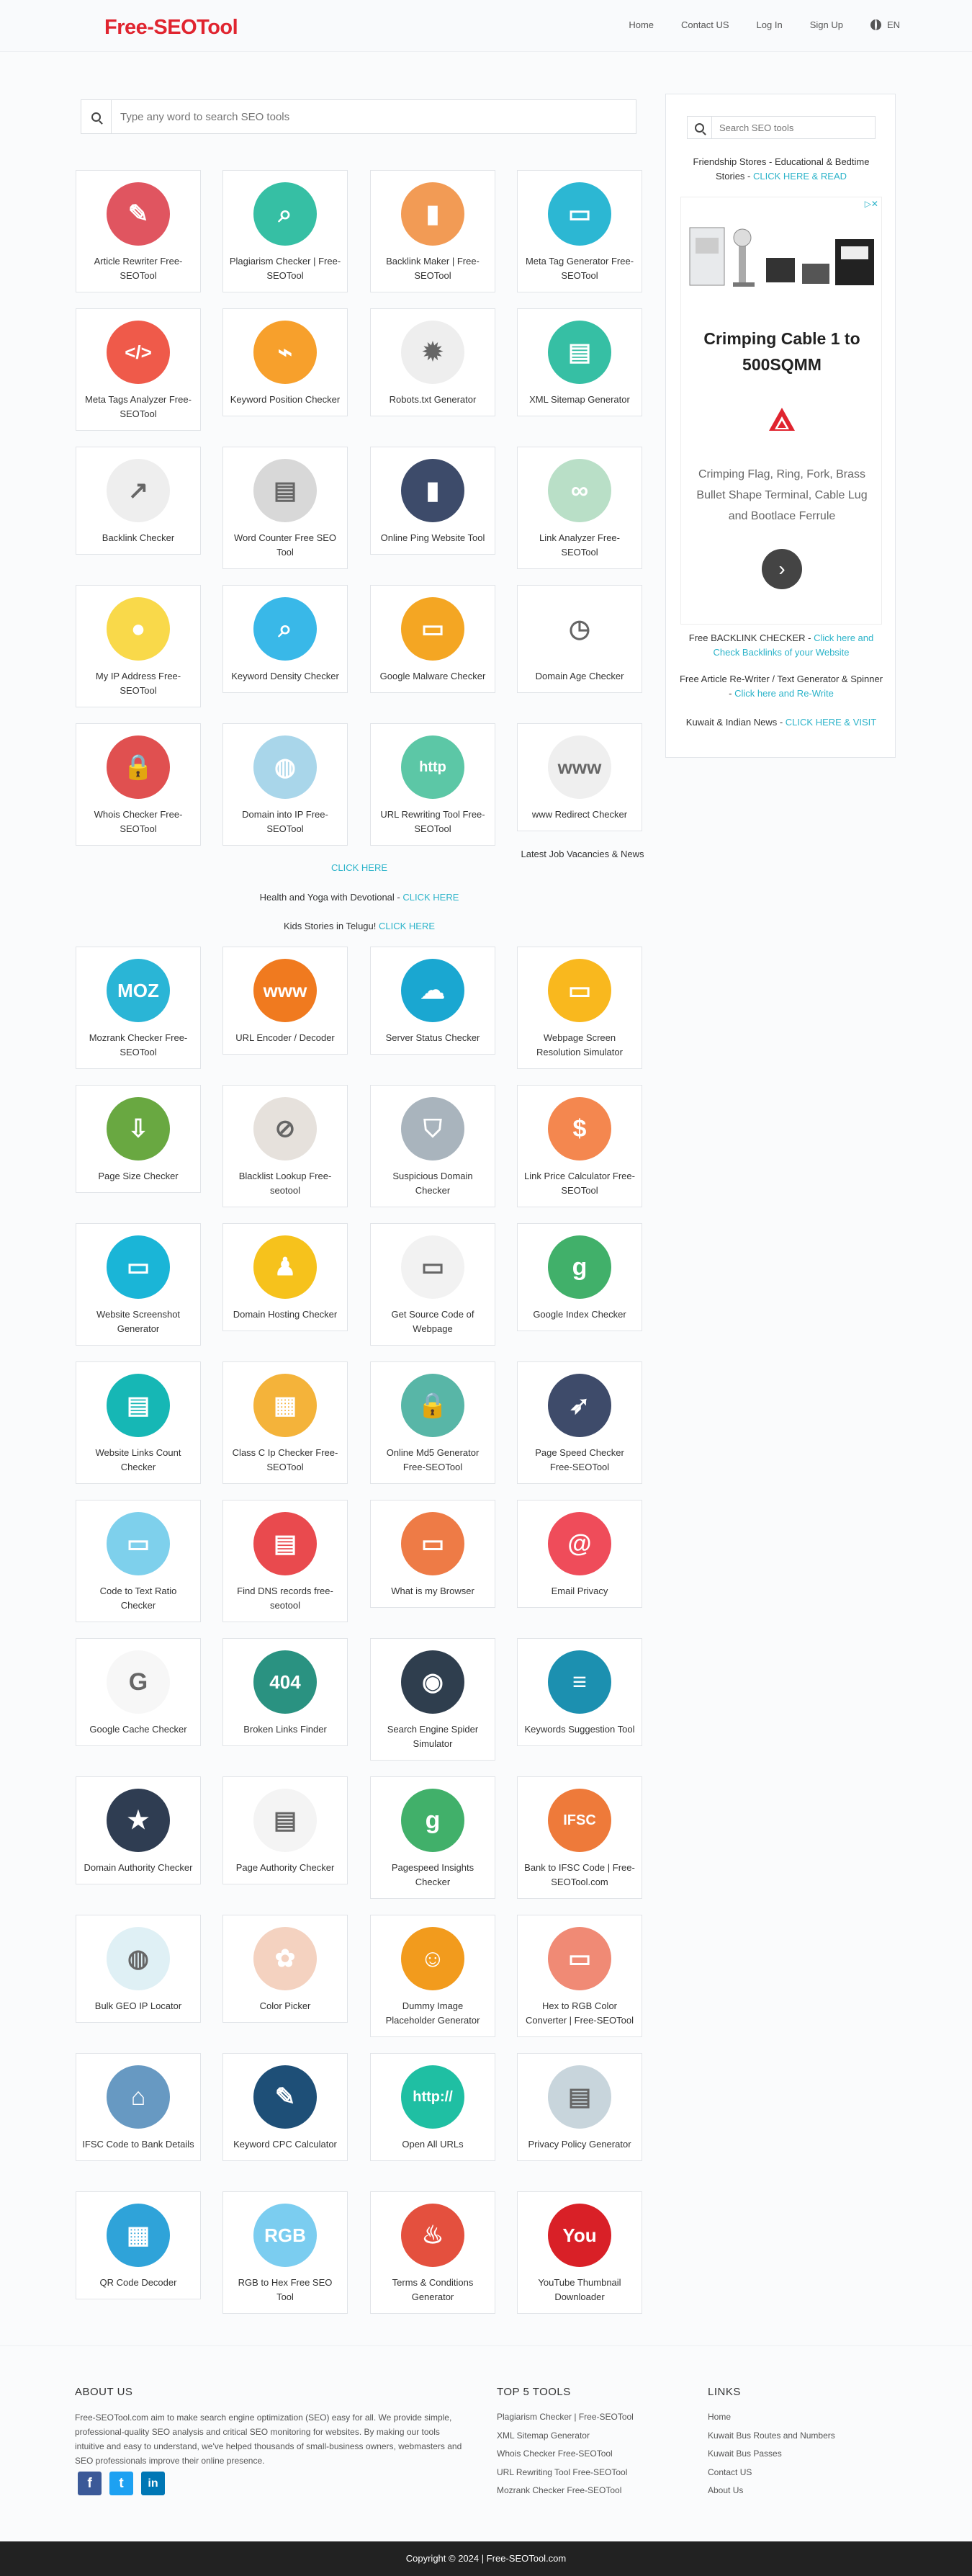  What do you see at coordinates (432, 231) in the screenshot?
I see `tool-card: ▮ Backlink Maker | Free-SEOTool` at bounding box center [432, 231].